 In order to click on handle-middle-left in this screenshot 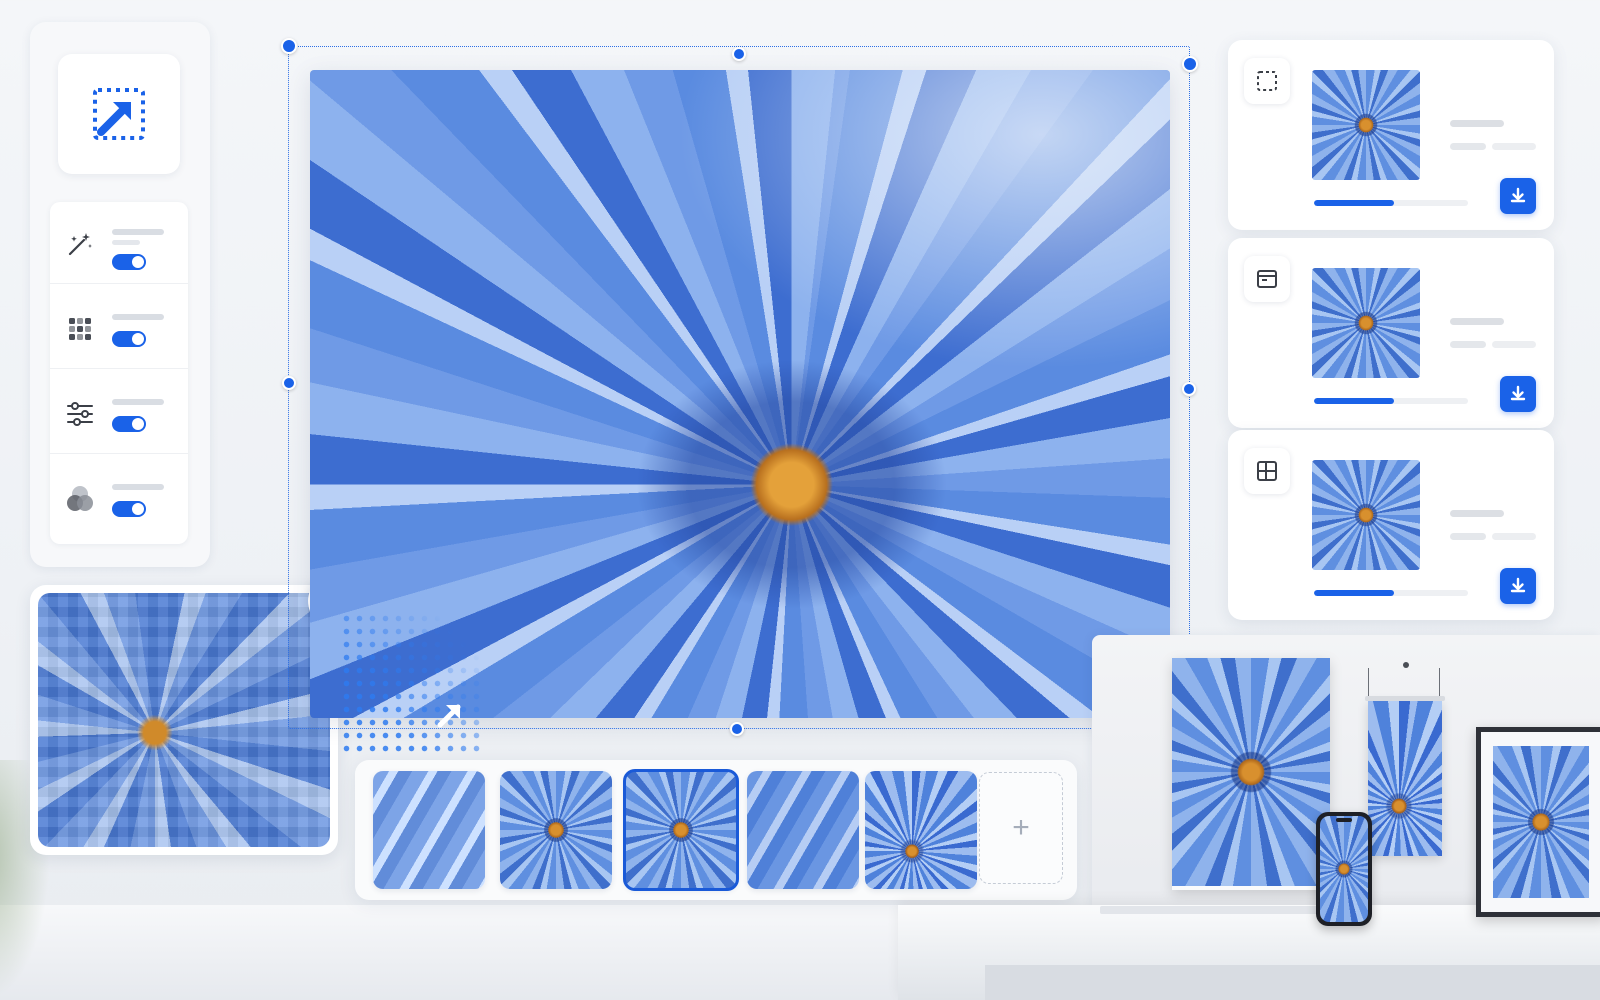, I will do `click(289, 383)`.